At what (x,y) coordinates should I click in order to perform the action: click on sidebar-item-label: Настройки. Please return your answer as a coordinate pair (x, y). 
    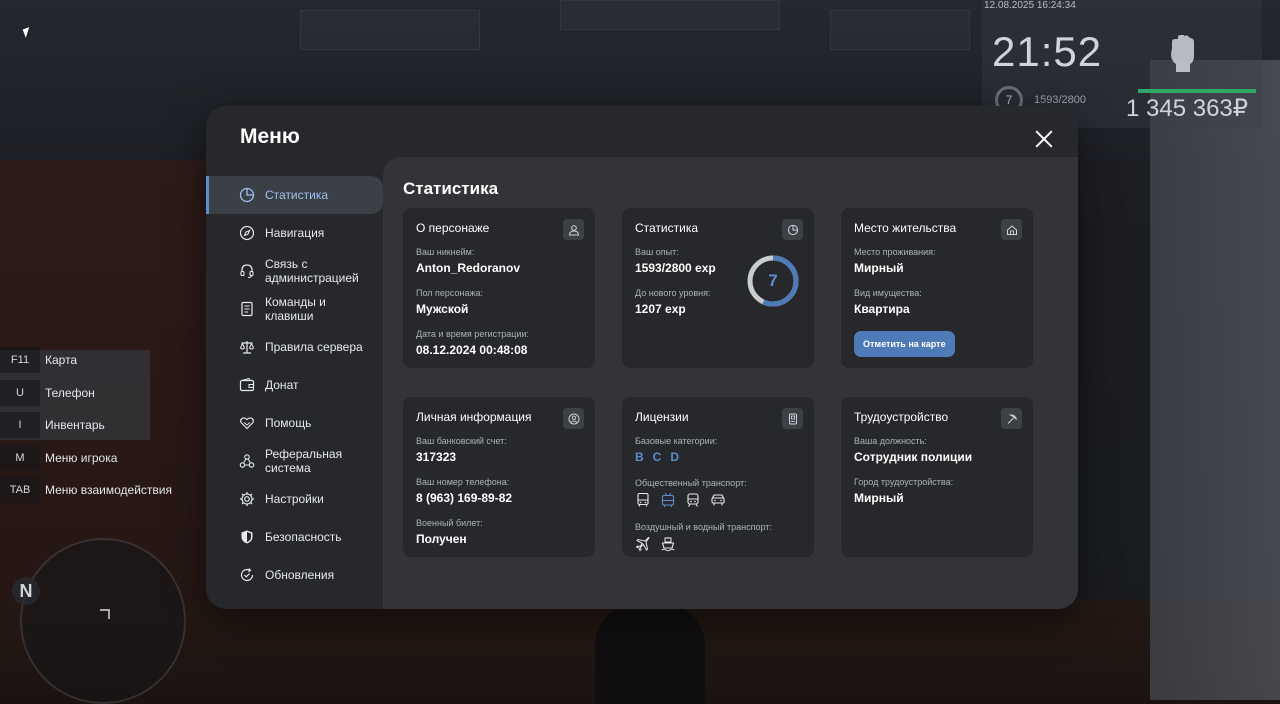
    Looking at the image, I should click on (294, 499).